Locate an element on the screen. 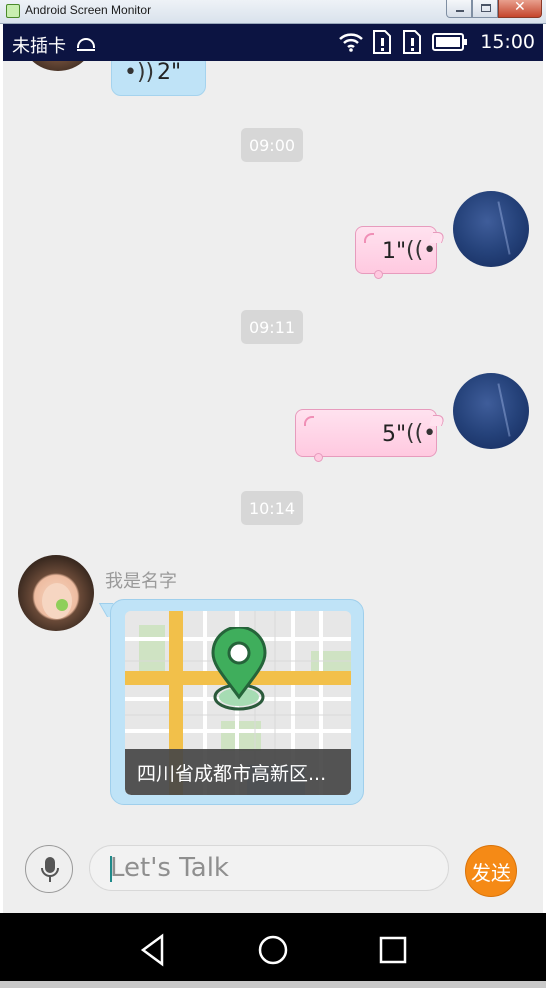  close-button: ✕ is located at coordinates (520, 9).